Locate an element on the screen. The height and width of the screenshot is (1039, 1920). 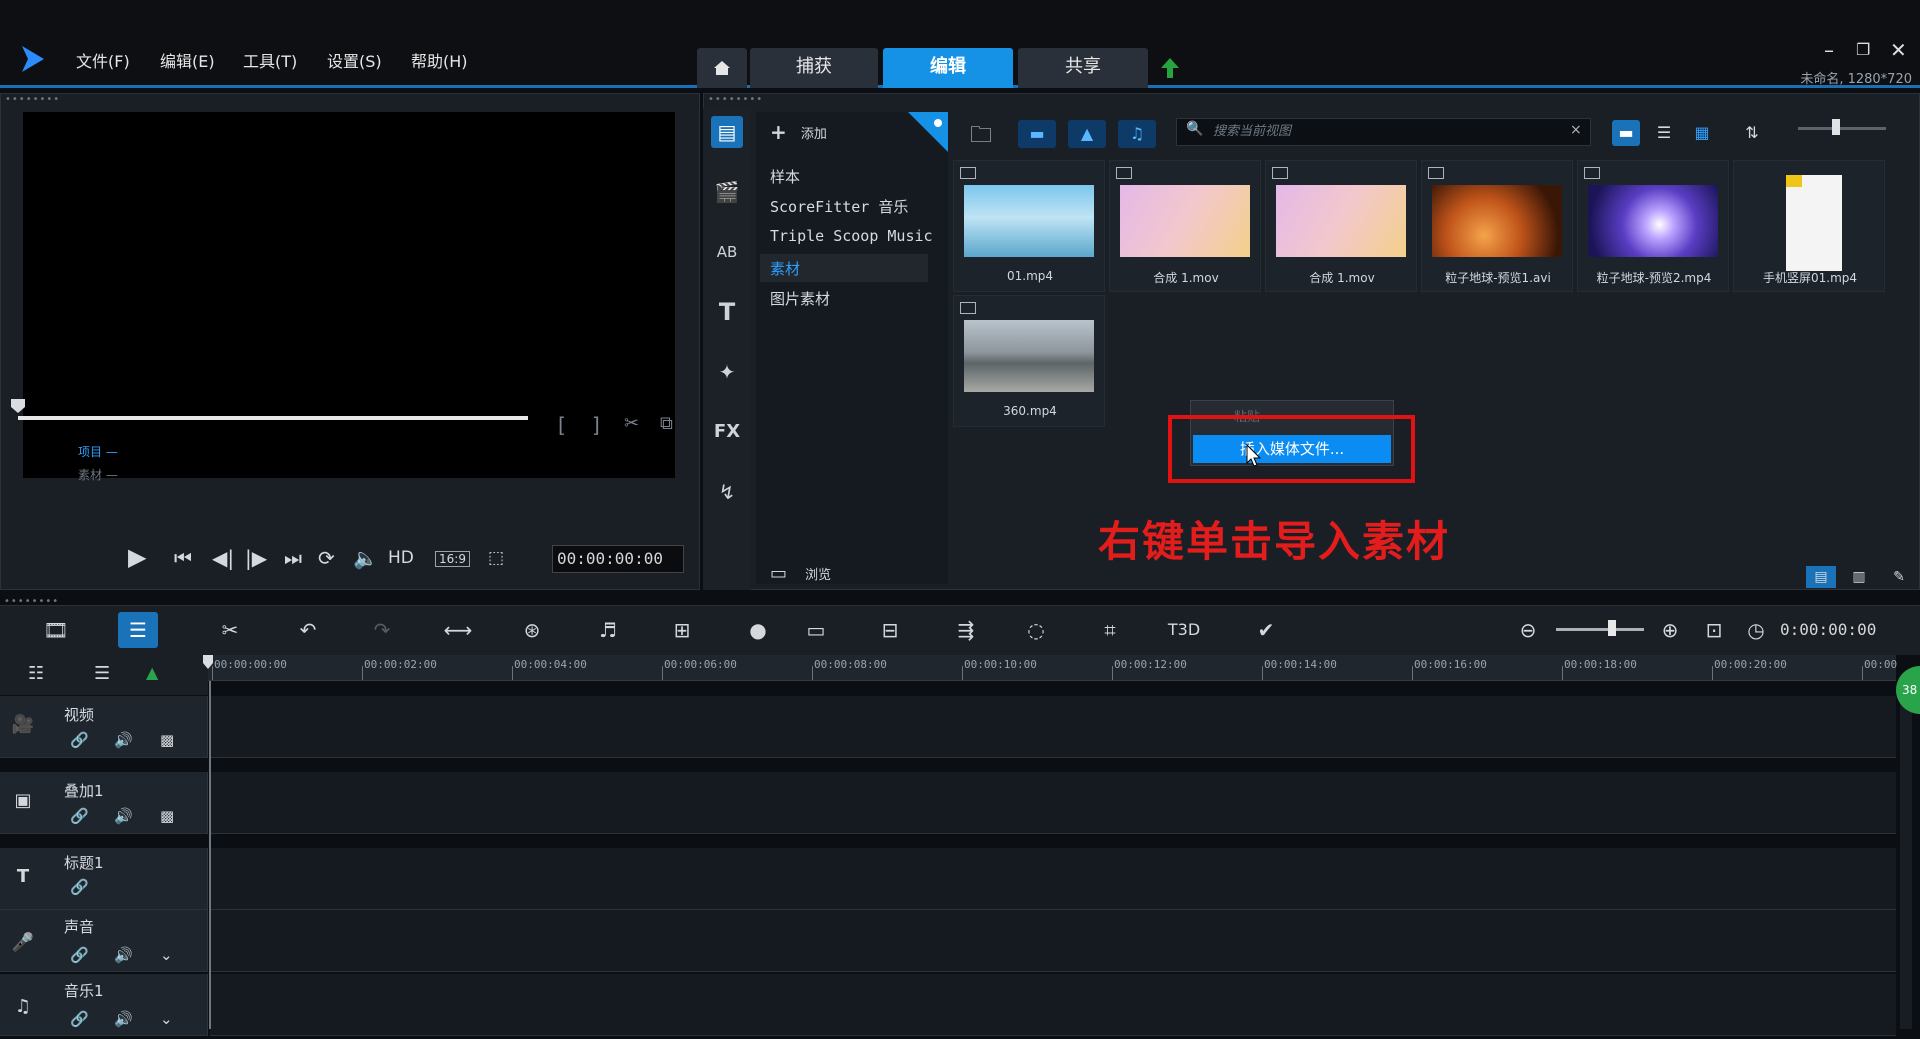
upload-icon is located at coordinates (1170, 68).